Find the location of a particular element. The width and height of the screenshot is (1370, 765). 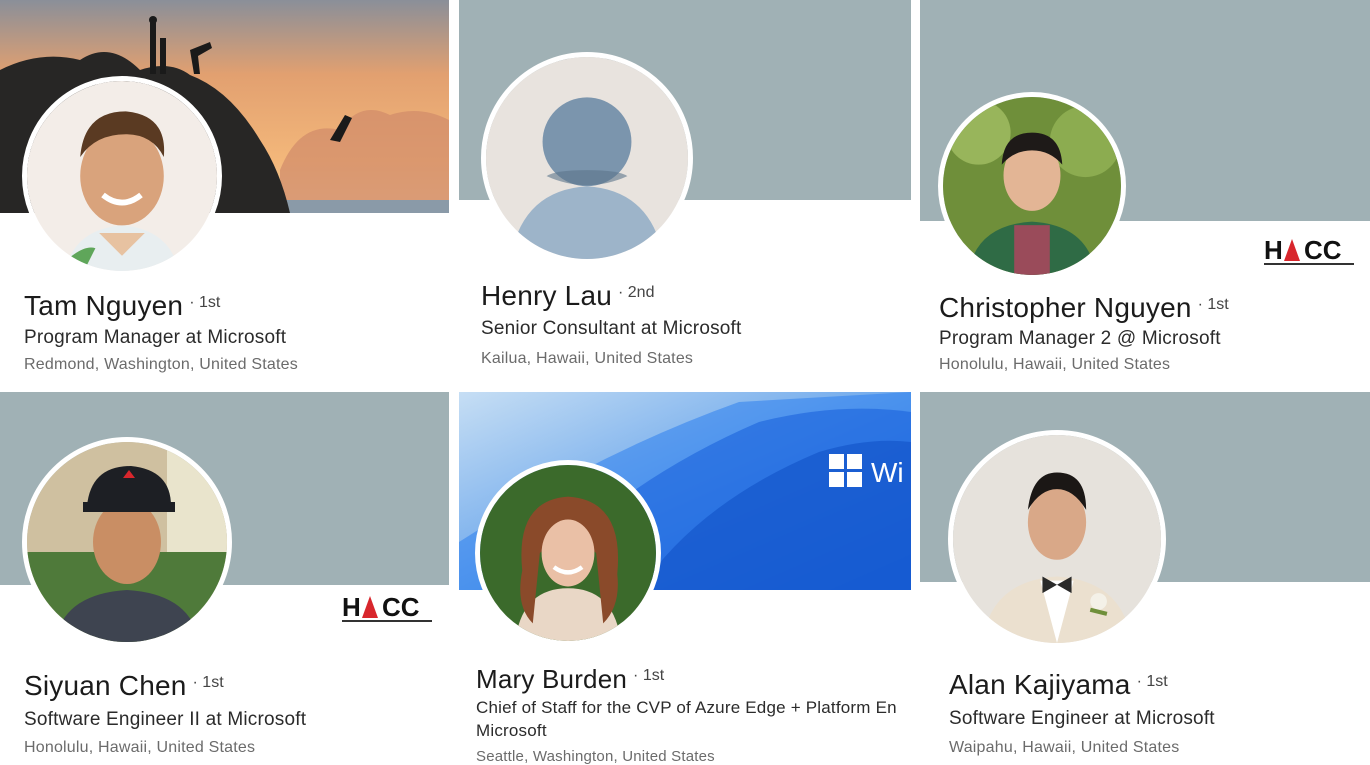

profile-name: Christopher Nguyen is located at coordinates (1065, 307).